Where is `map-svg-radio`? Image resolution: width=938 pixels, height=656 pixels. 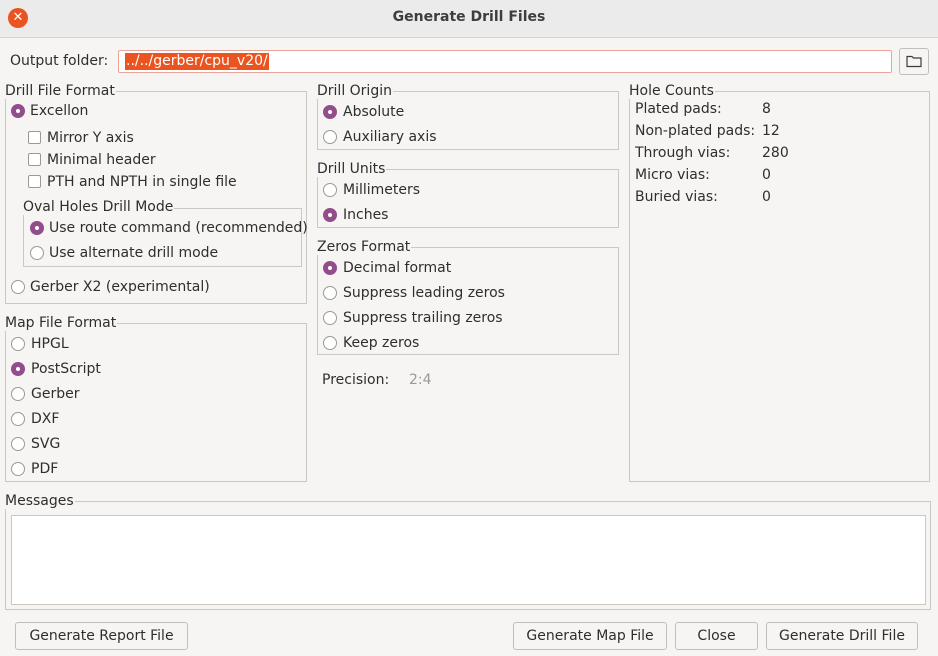 map-svg-radio is located at coordinates (18, 444).